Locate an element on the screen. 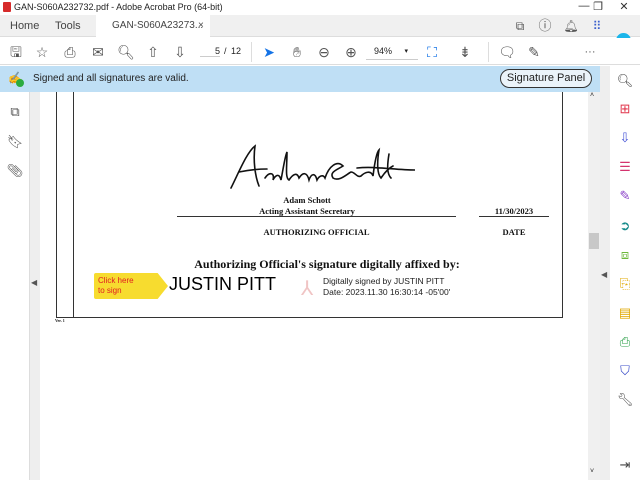 The height and width of the screenshot is (480, 640). save-icon: 🖫 is located at coordinates (16, 52).